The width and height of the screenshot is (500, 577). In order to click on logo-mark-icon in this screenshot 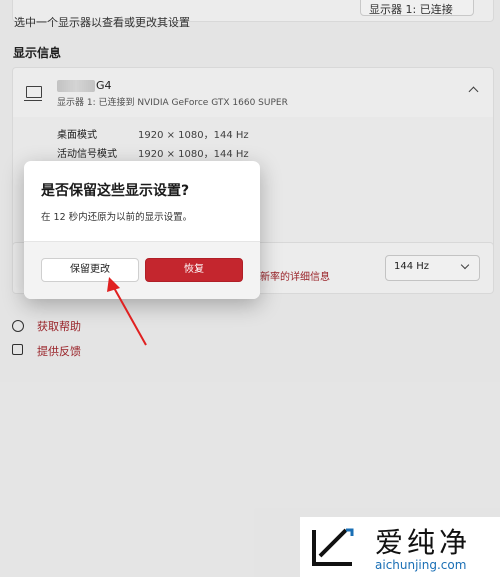, I will do `click(333, 547)`.